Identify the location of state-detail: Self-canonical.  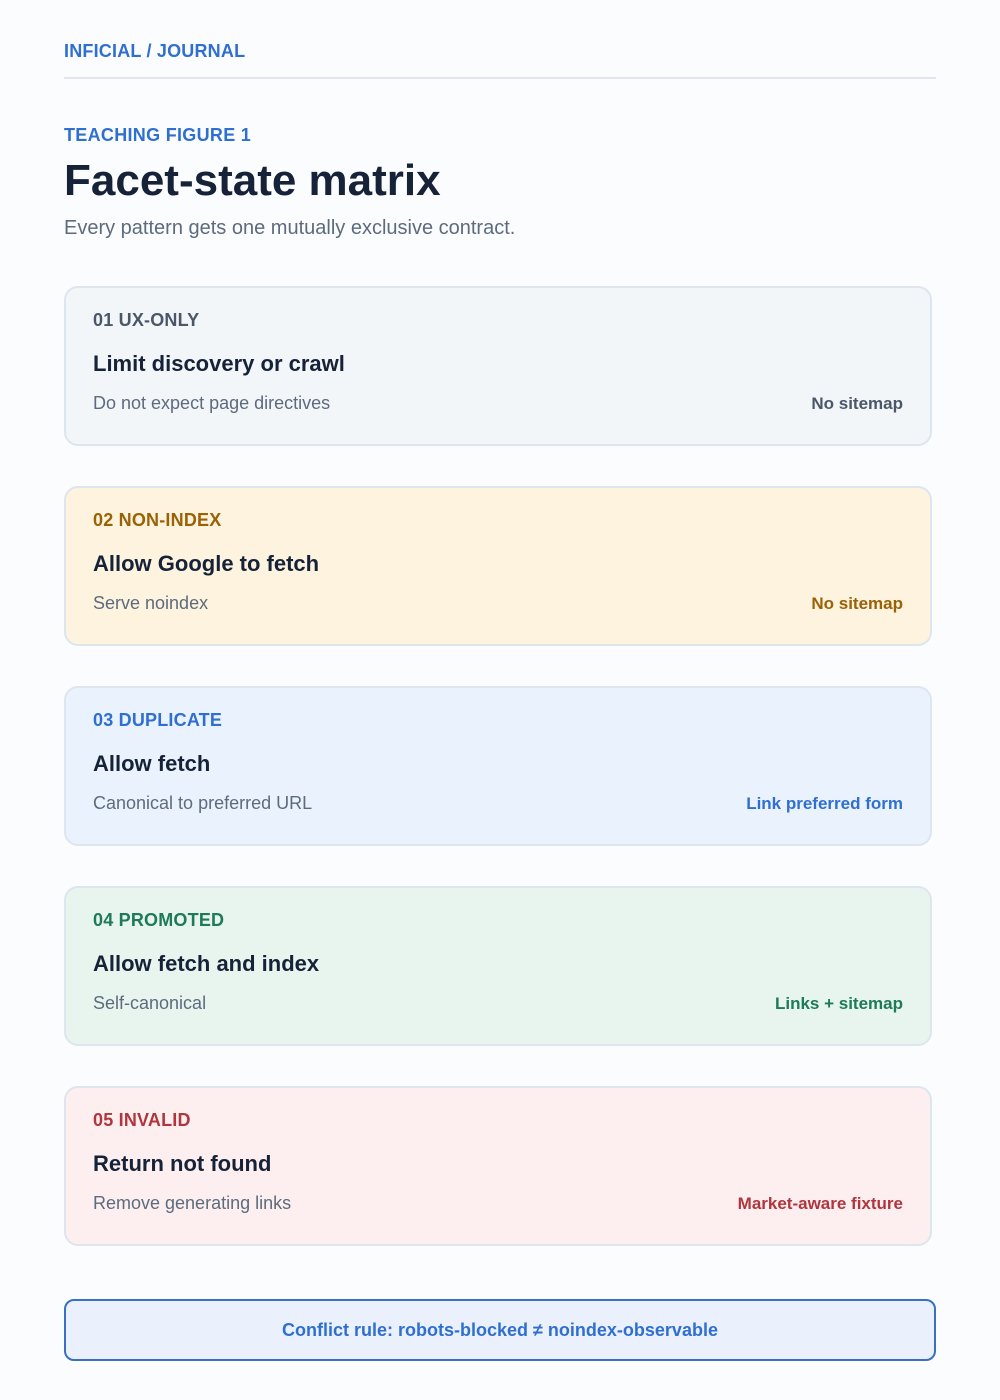
(150, 1003).